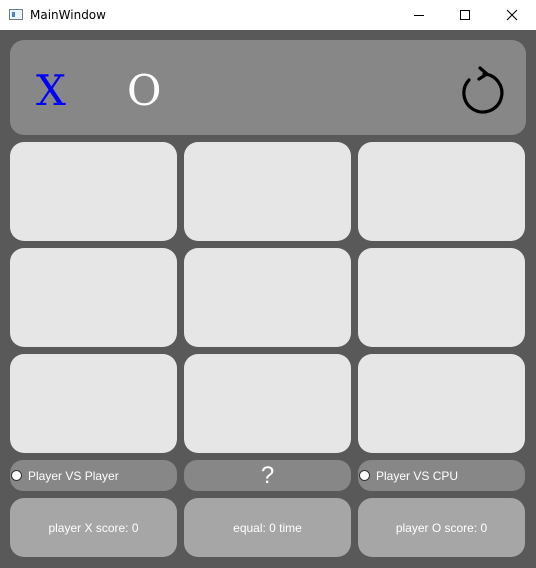 The image size is (536, 568). What do you see at coordinates (51, 90) in the screenshot?
I see `player-x-indicator: X` at bounding box center [51, 90].